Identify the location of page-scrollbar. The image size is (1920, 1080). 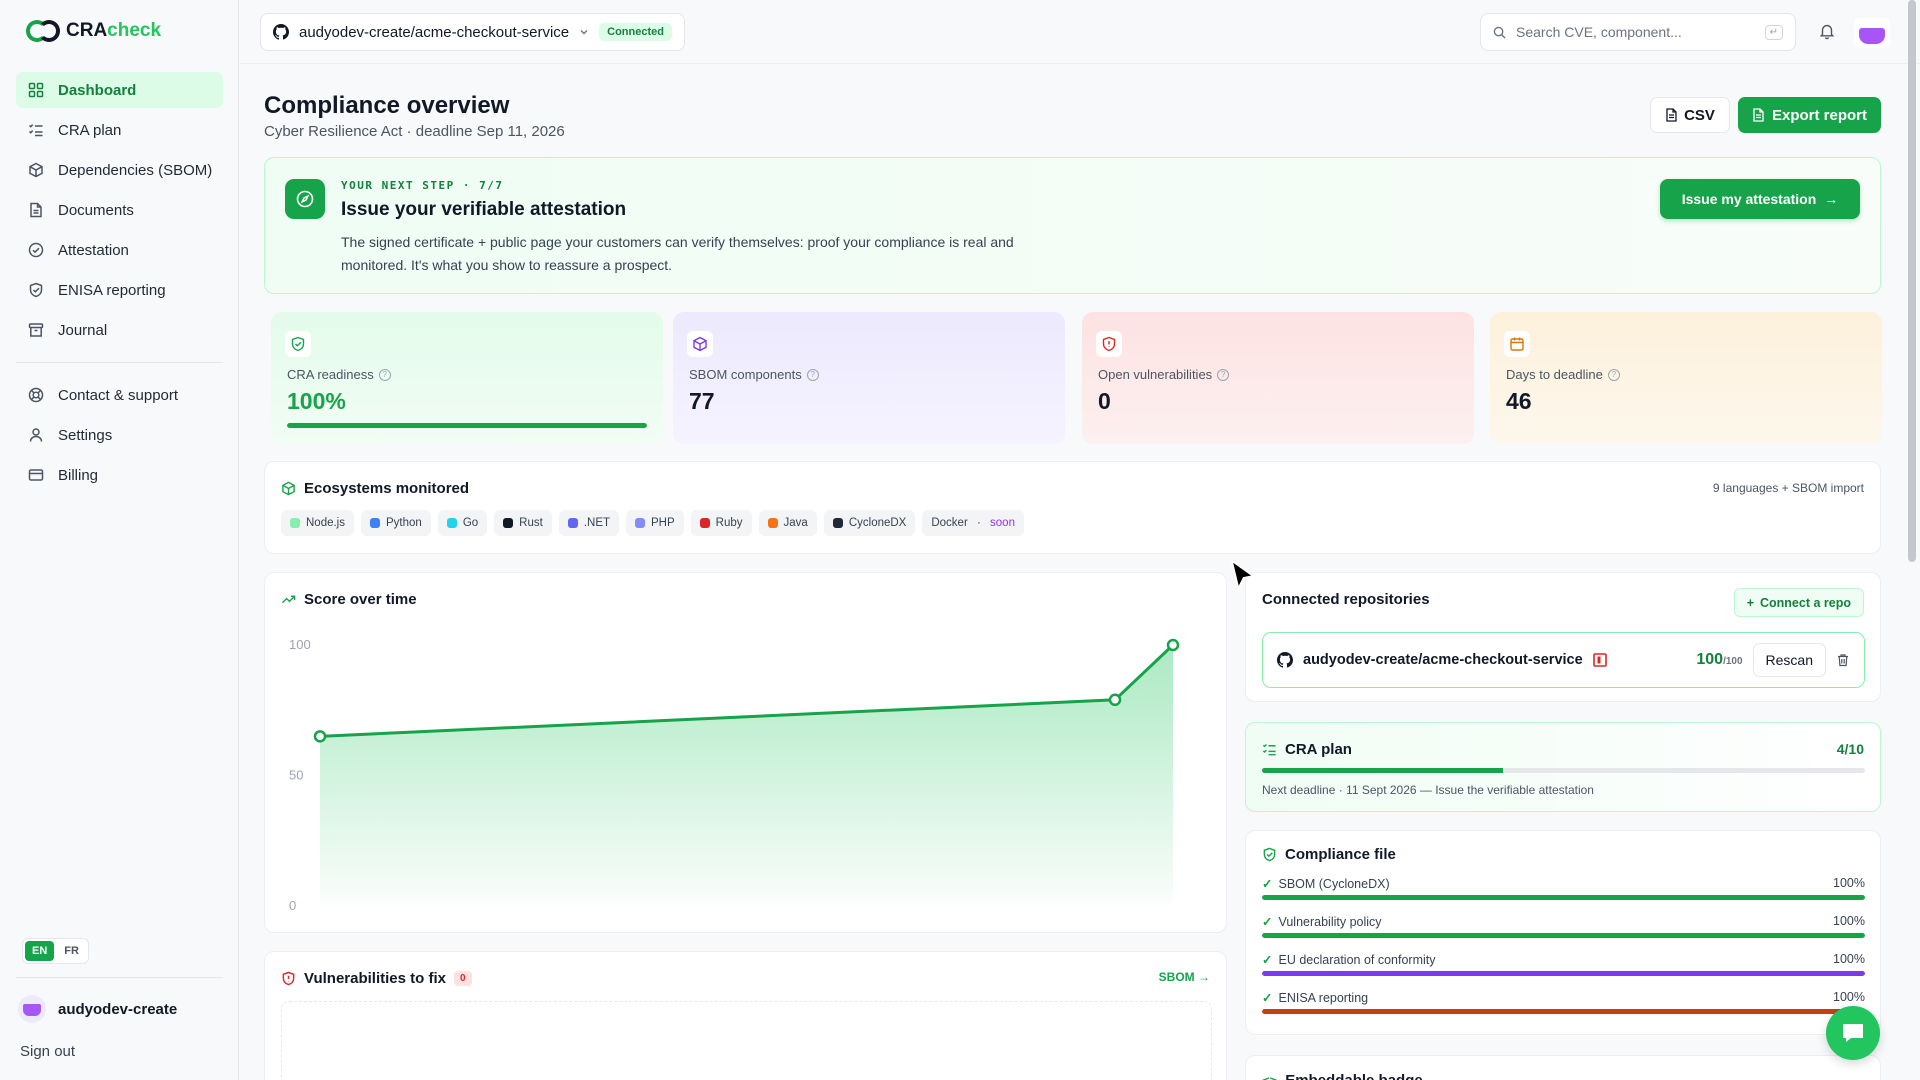
(1912, 281).